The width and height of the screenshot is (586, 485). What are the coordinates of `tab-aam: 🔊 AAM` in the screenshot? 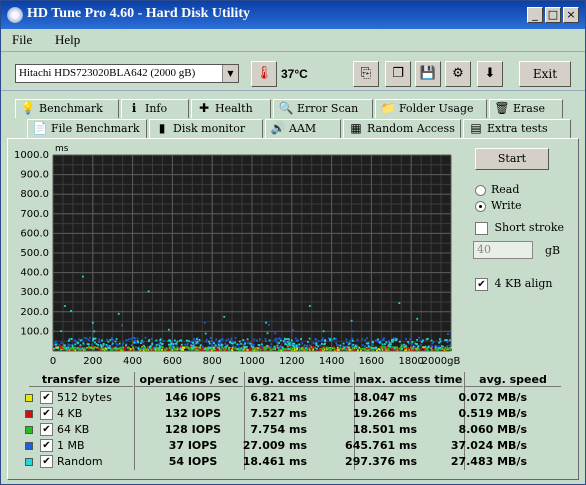 It's located at (303, 128).